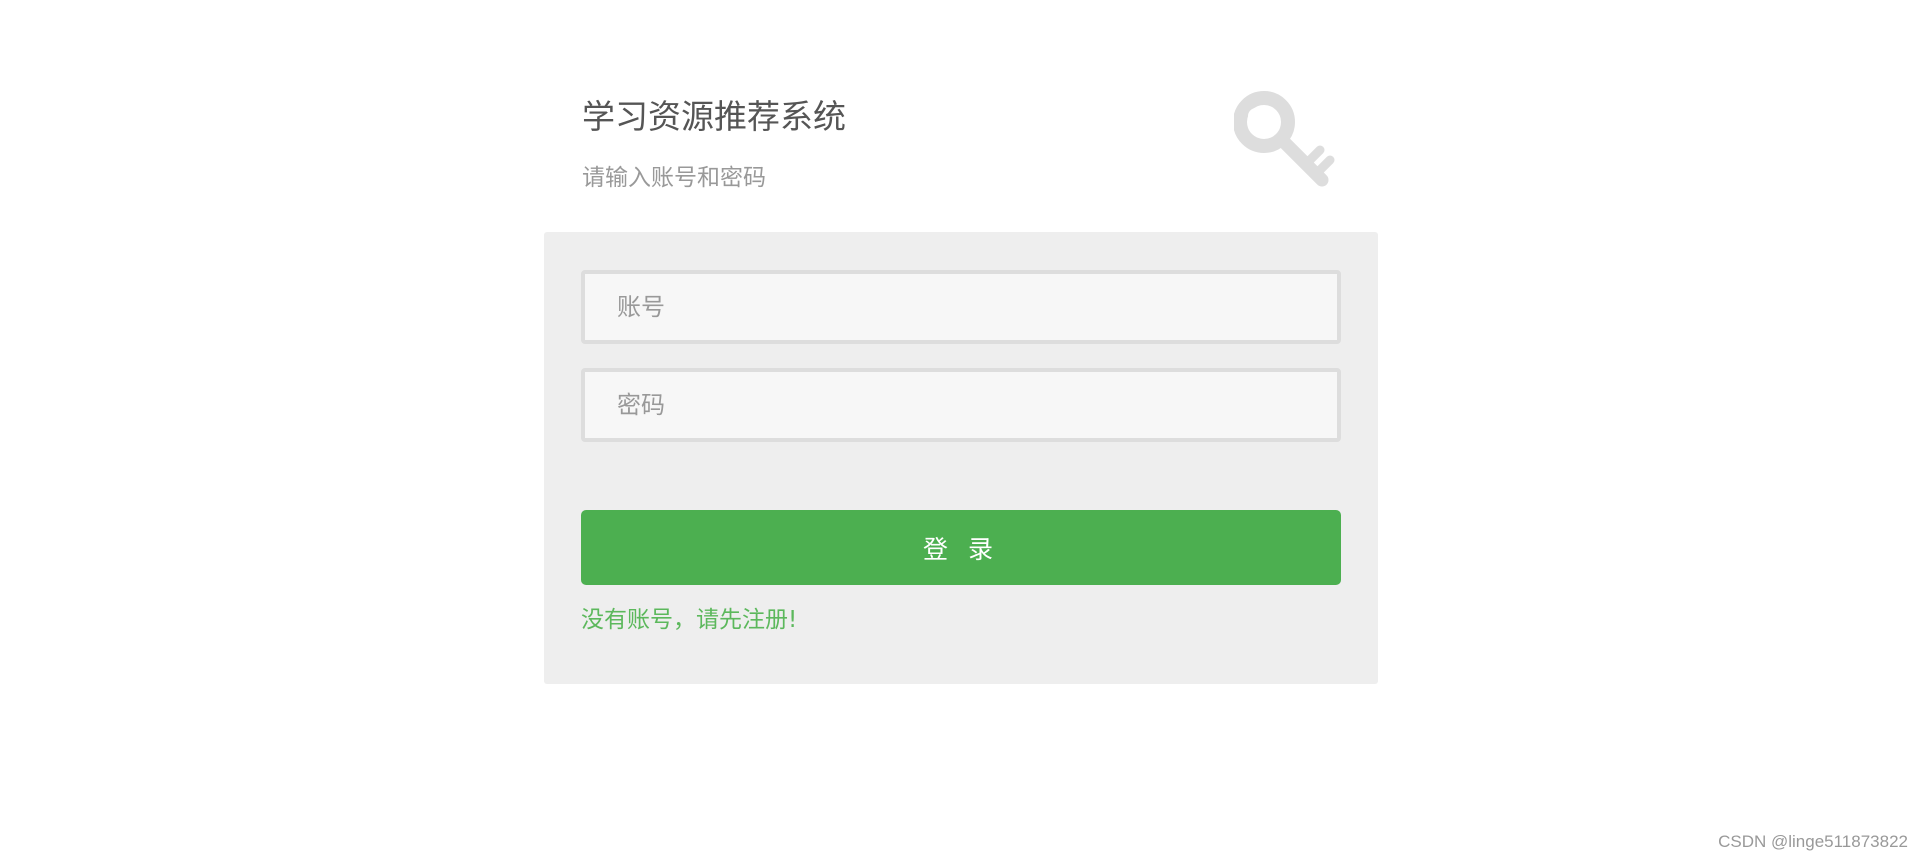 The image size is (1920, 864). What do you see at coordinates (961, 547) in the screenshot?
I see `login-button: 登 录` at bounding box center [961, 547].